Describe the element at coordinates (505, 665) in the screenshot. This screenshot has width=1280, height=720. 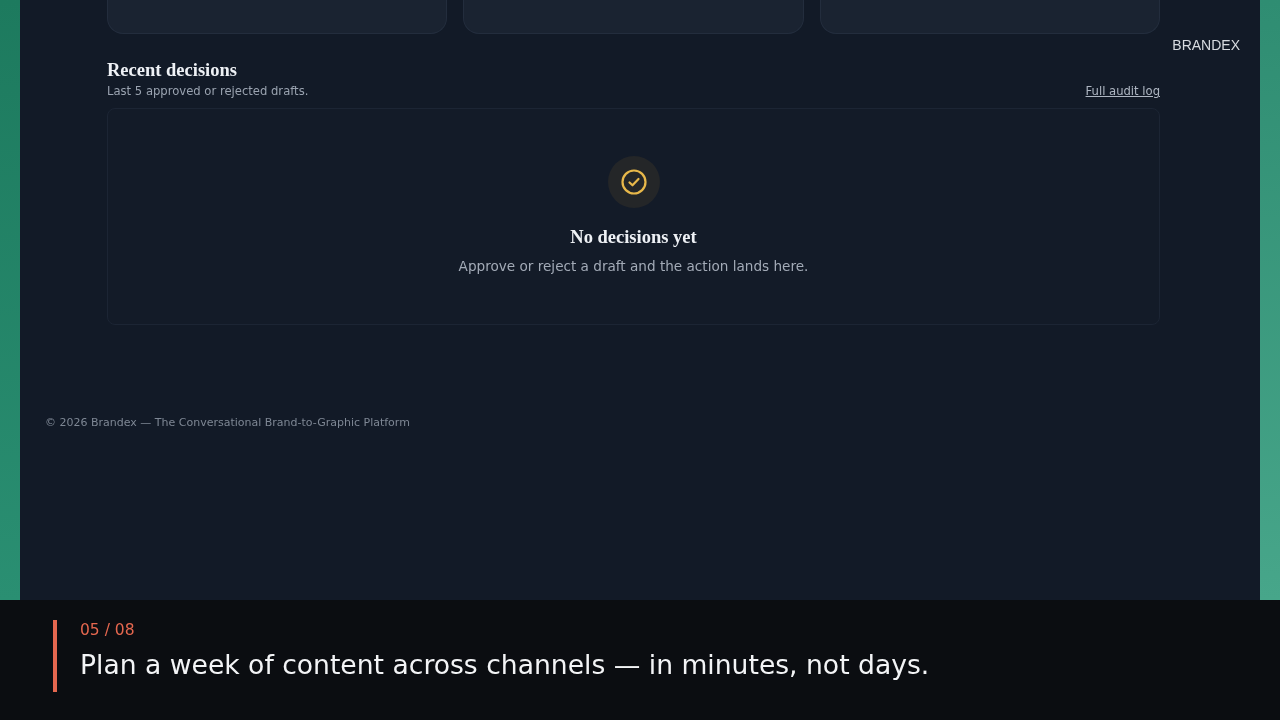
I see `caption-text: Plan a week of content across channels — in minutes, not days.` at that location.